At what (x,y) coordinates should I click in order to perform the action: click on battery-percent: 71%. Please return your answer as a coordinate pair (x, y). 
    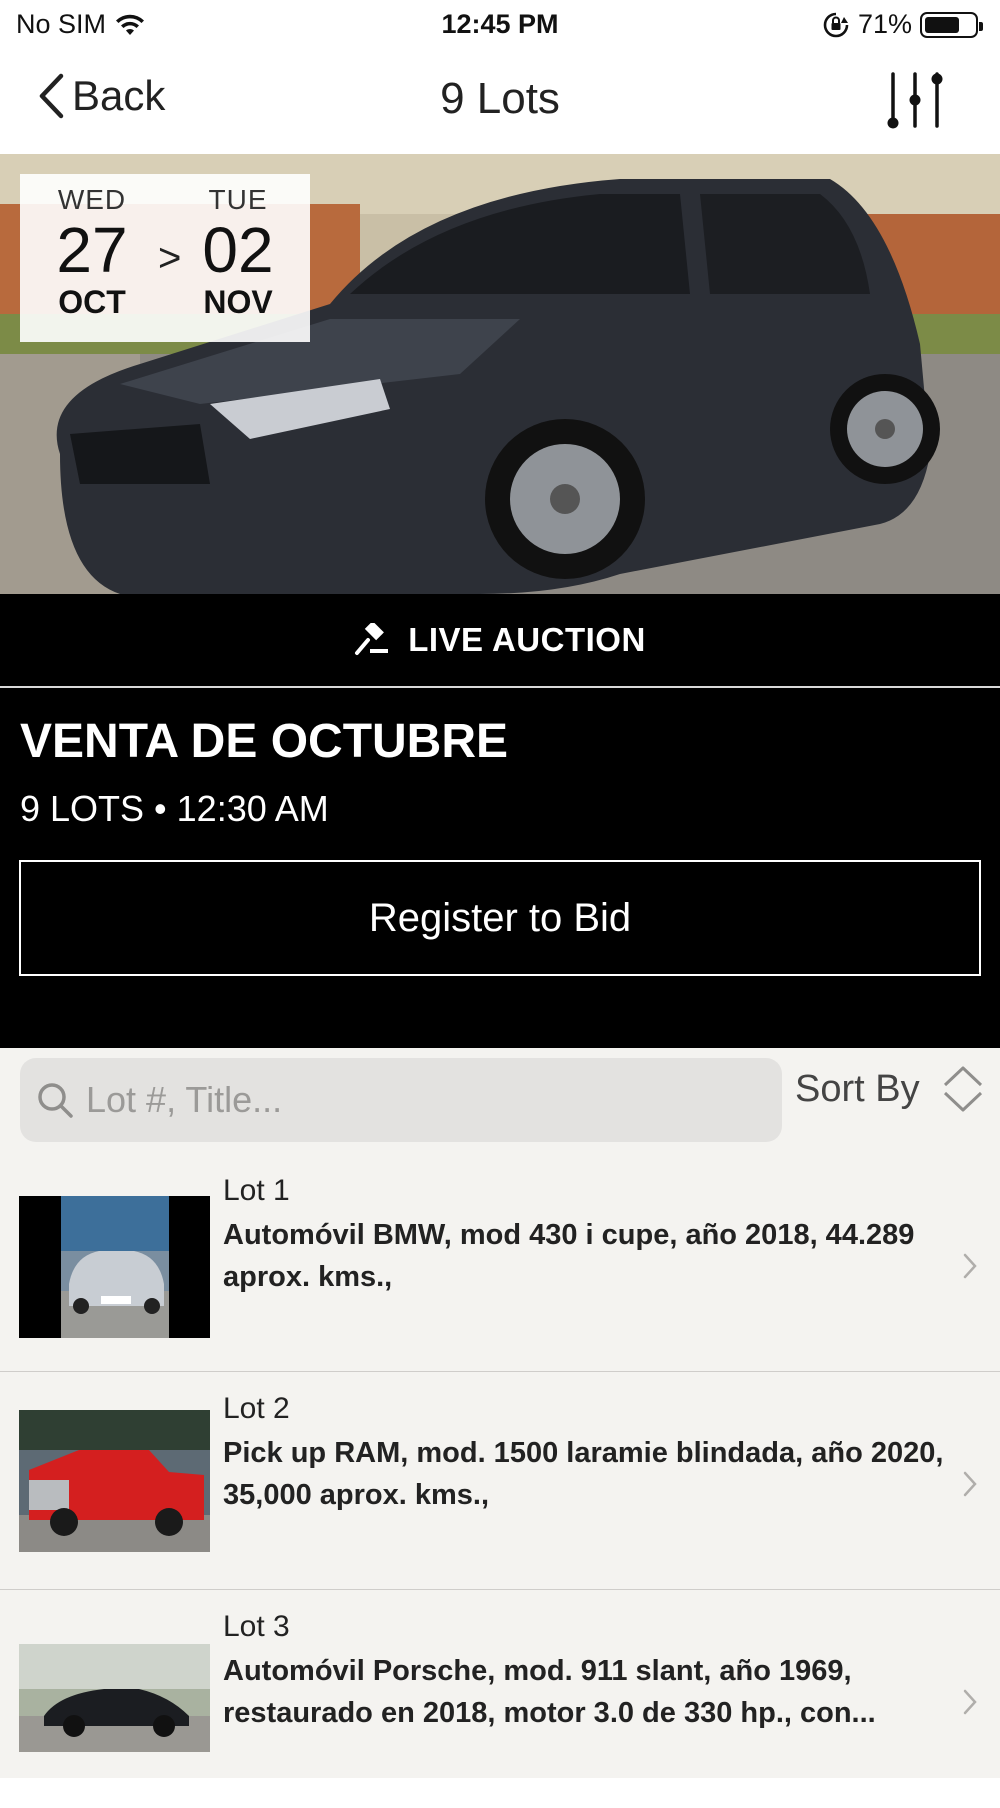
    Looking at the image, I should click on (884, 24).